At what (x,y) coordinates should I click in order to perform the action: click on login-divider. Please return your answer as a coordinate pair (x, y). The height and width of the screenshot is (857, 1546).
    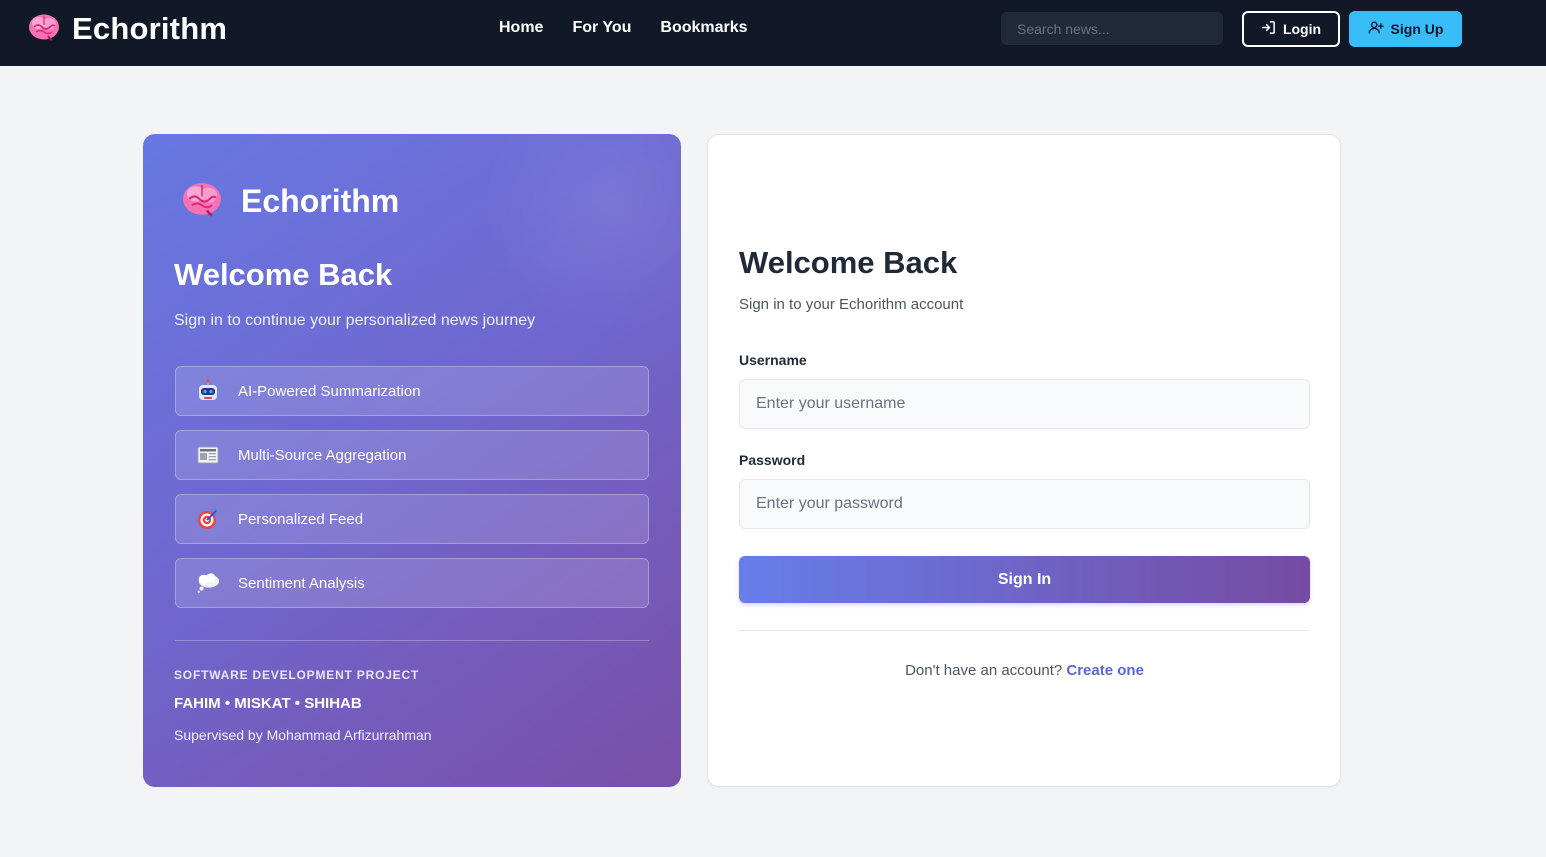
    Looking at the image, I should click on (1024, 630).